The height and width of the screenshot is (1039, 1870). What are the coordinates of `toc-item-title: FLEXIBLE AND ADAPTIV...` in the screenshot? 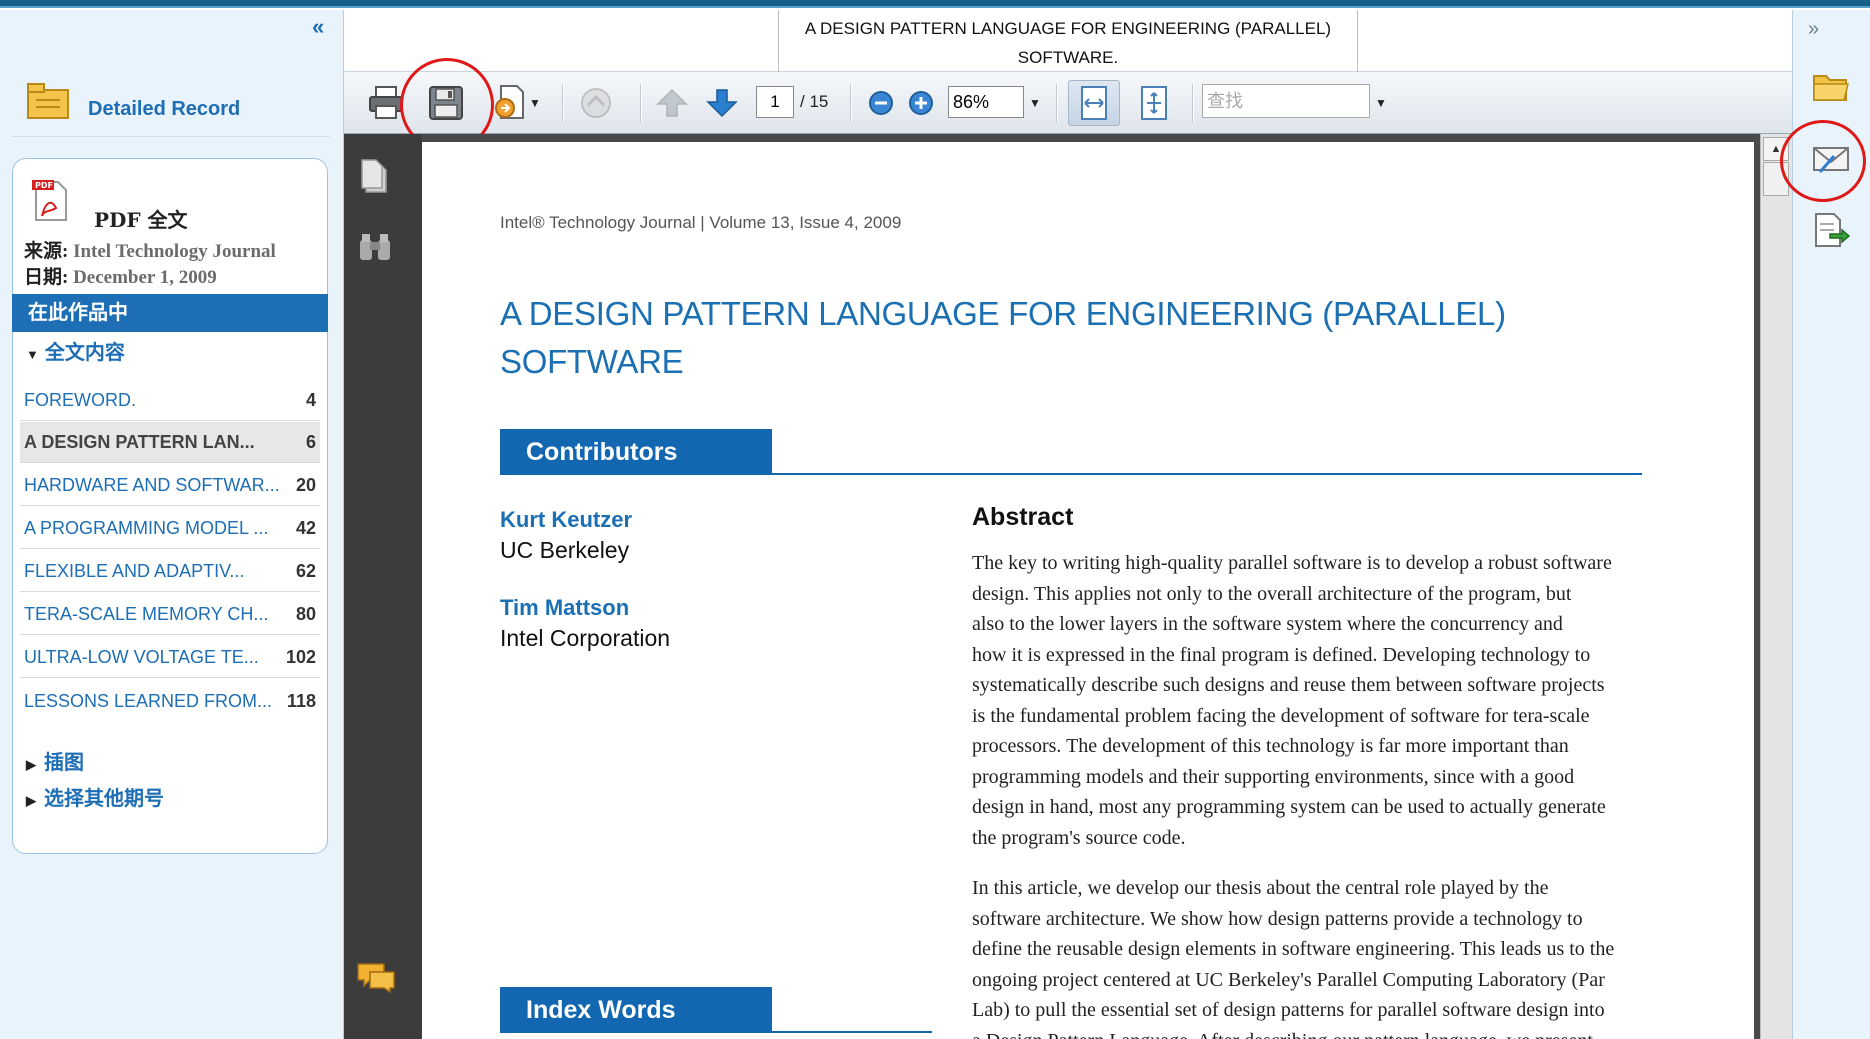 It's located at (134, 570).